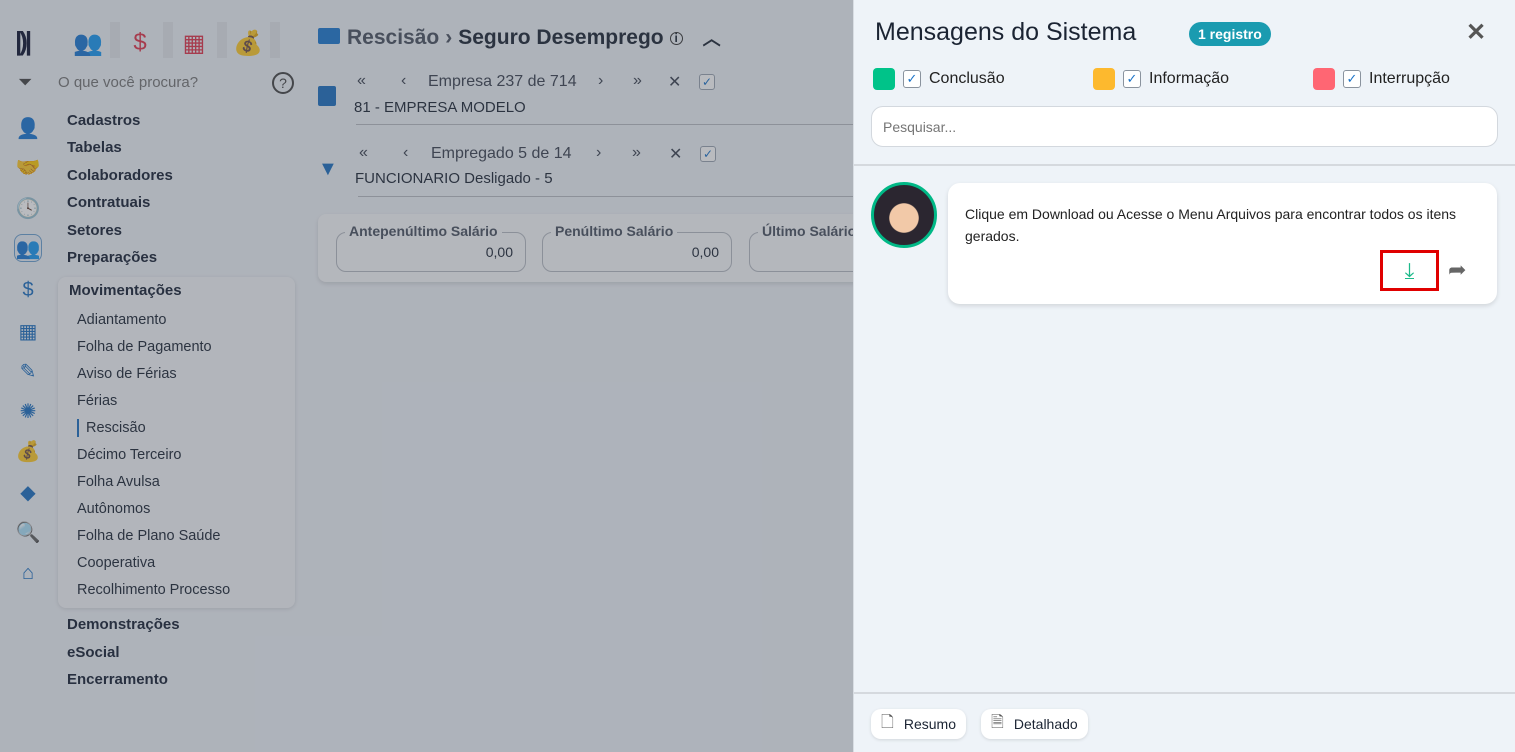  I want to click on messages-search-input, so click(1184, 126).